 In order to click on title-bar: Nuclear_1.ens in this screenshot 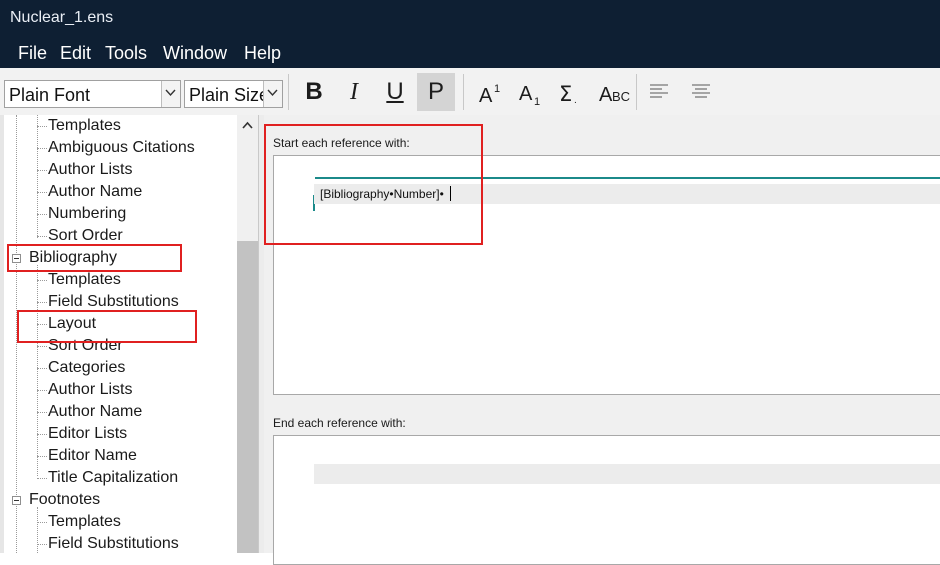, I will do `click(470, 20)`.